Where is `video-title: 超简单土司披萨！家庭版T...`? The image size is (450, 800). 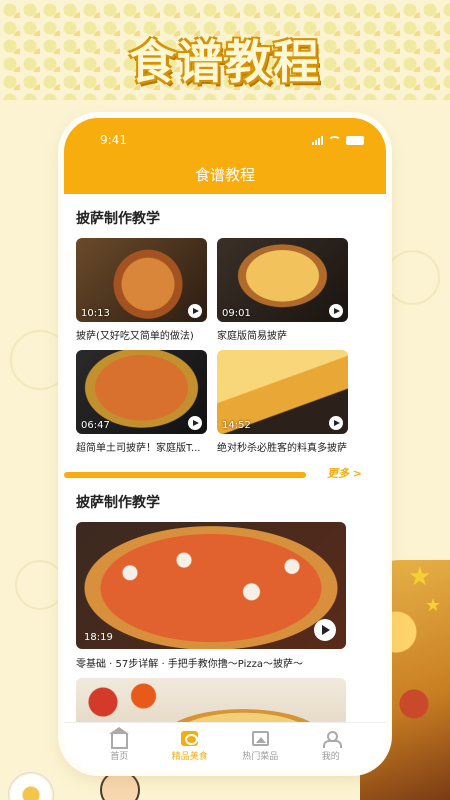 video-title: 超简单土司披萨！家庭版T... is located at coordinates (141, 446).